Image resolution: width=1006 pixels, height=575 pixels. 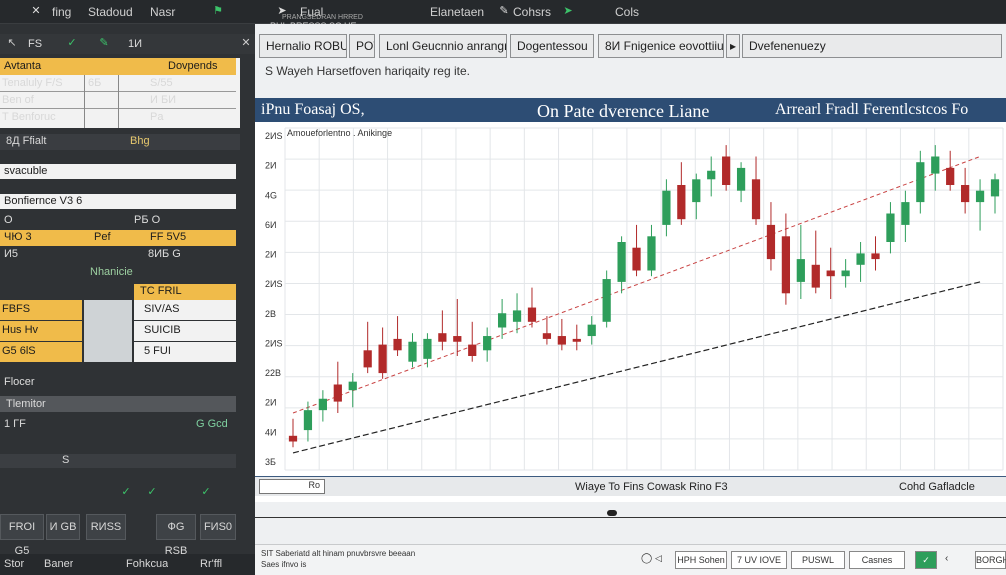 What do you see at coordinates (12, 43) in the screenshot?
I see `move-icon: ↖` at bounding box center [12, 43].